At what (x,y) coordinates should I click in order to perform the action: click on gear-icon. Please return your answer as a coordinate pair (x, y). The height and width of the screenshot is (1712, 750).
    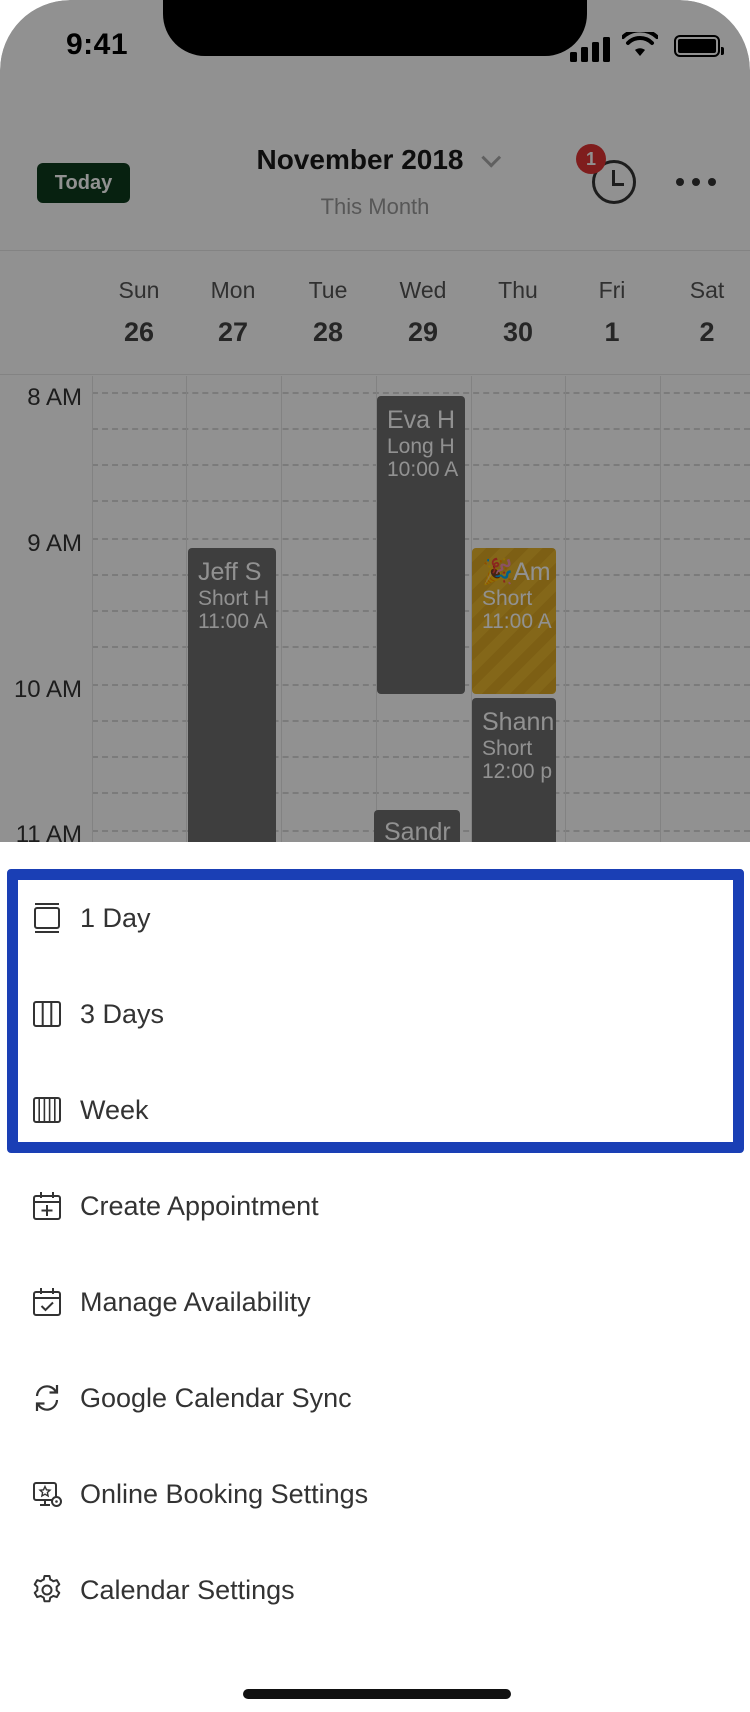
    Looking at the image, I should click on (47, 1589).